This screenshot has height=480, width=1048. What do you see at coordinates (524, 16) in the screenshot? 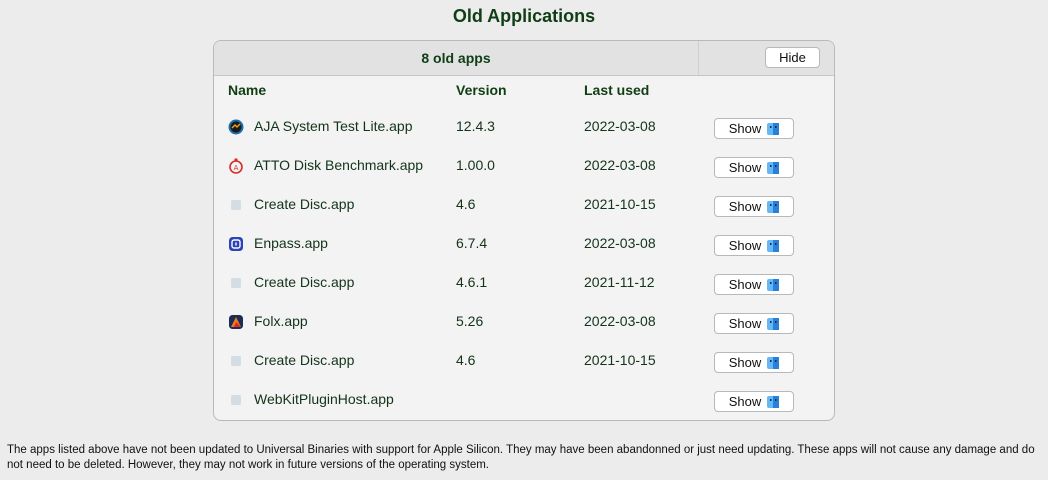
I see `window-title: Old Applications` at bounding box center [524, 16].